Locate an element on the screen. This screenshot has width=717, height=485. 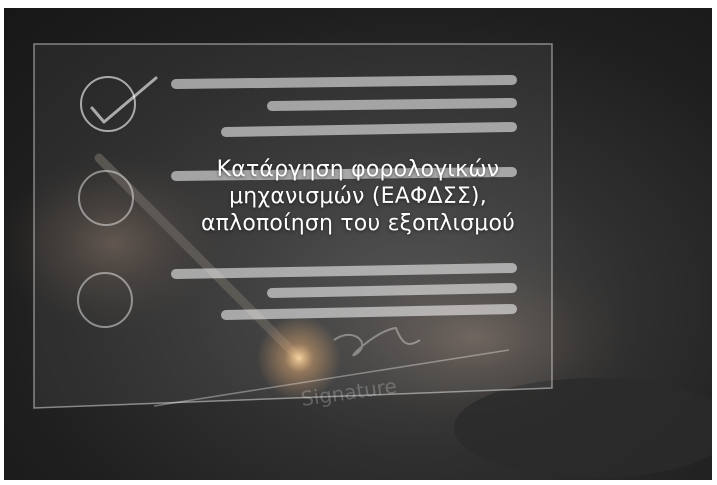
hero-title-line: μηχανισμών (ΕΑΦΔΣΣ), is located at coordinates (358, 196).